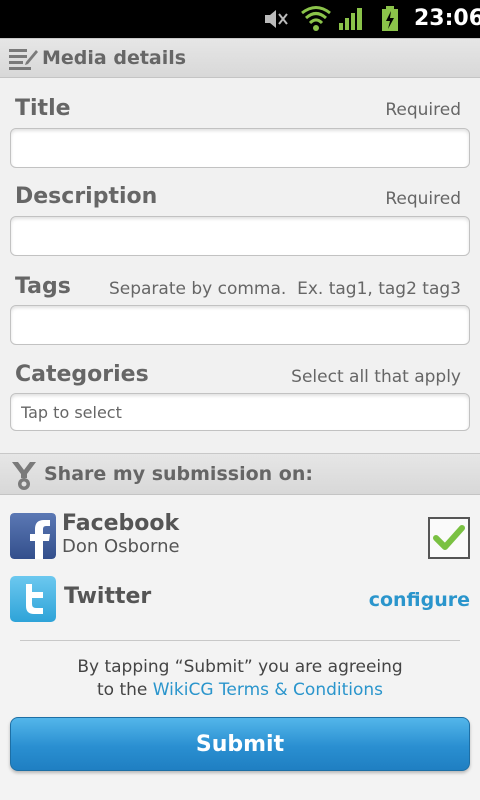 Image resolution: width=480 pixels, height=800 pixels. I want to click on tags-label: Tags, so click(43, 286).